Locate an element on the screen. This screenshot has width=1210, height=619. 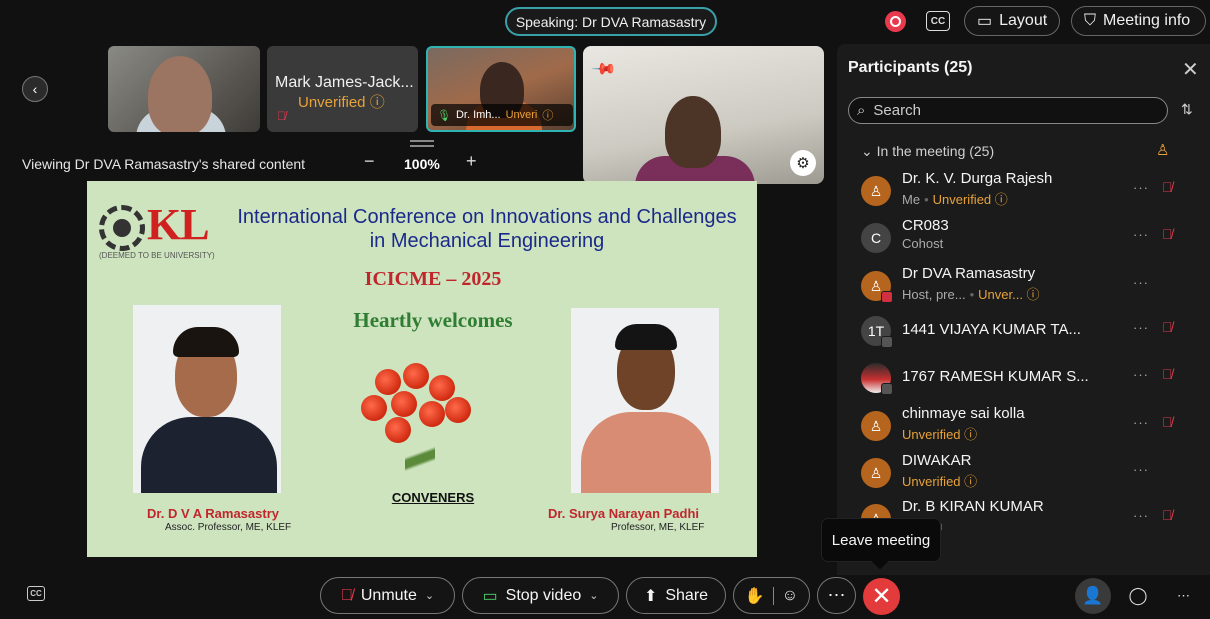
conveners-heading: CONVENERS is located at coordinates (433, 497).